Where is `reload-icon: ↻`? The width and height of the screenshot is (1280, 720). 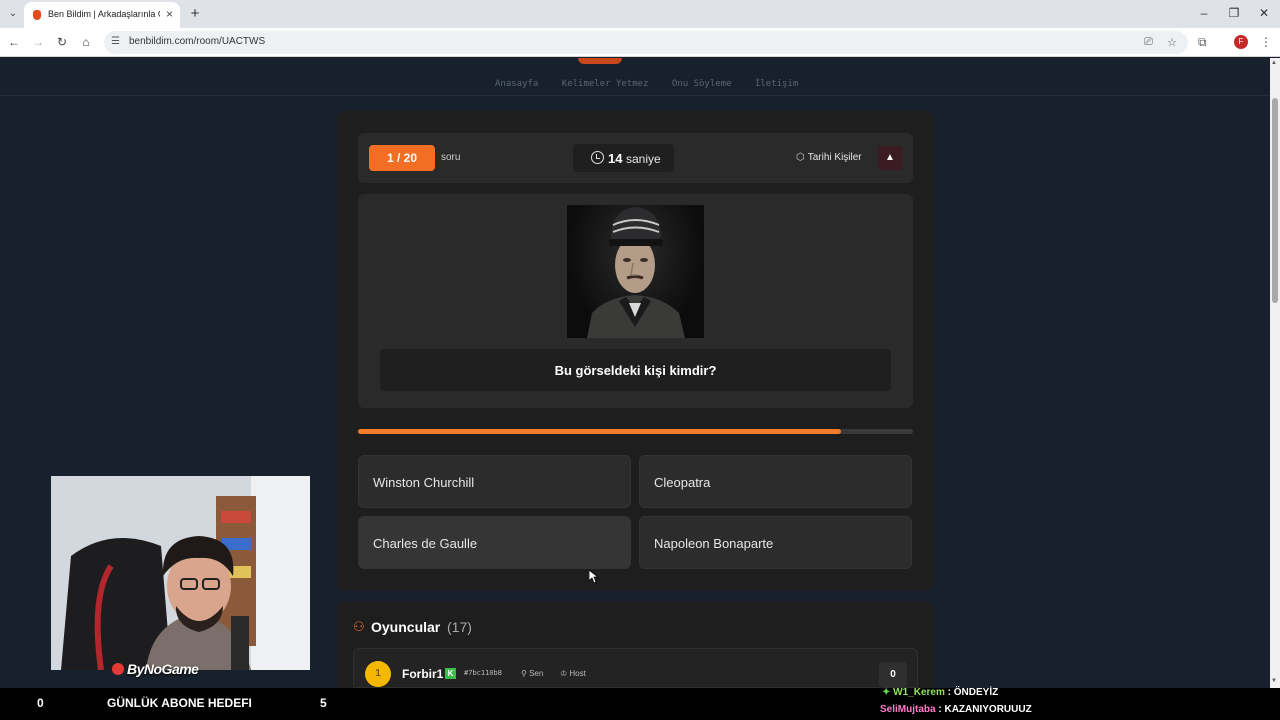 reload-icon: ↻ is located at coordinates (62, 42).